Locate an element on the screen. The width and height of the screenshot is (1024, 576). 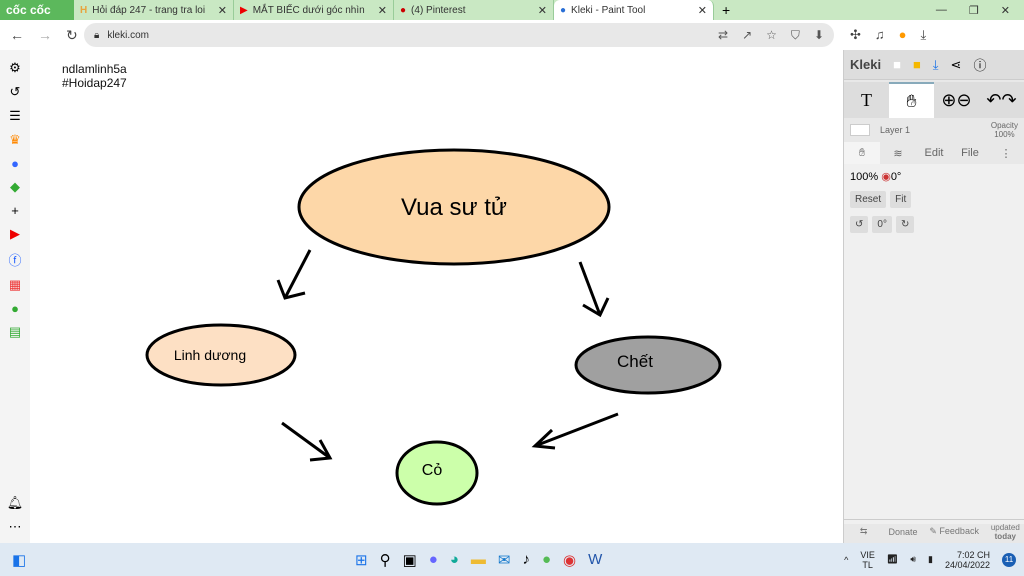
settings-icon: ⚙ is located at coordinates (15, 68).